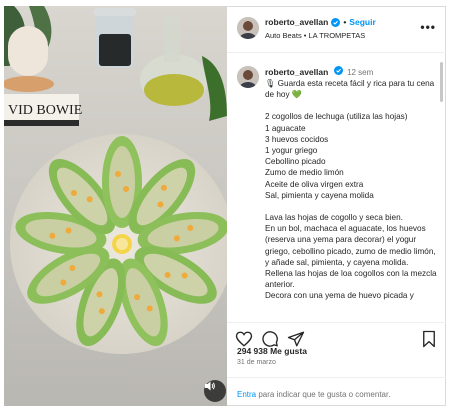 This screenshot has width=450, height=410. I want to click on caption-username: roberto_avellan, so click(296, 72).